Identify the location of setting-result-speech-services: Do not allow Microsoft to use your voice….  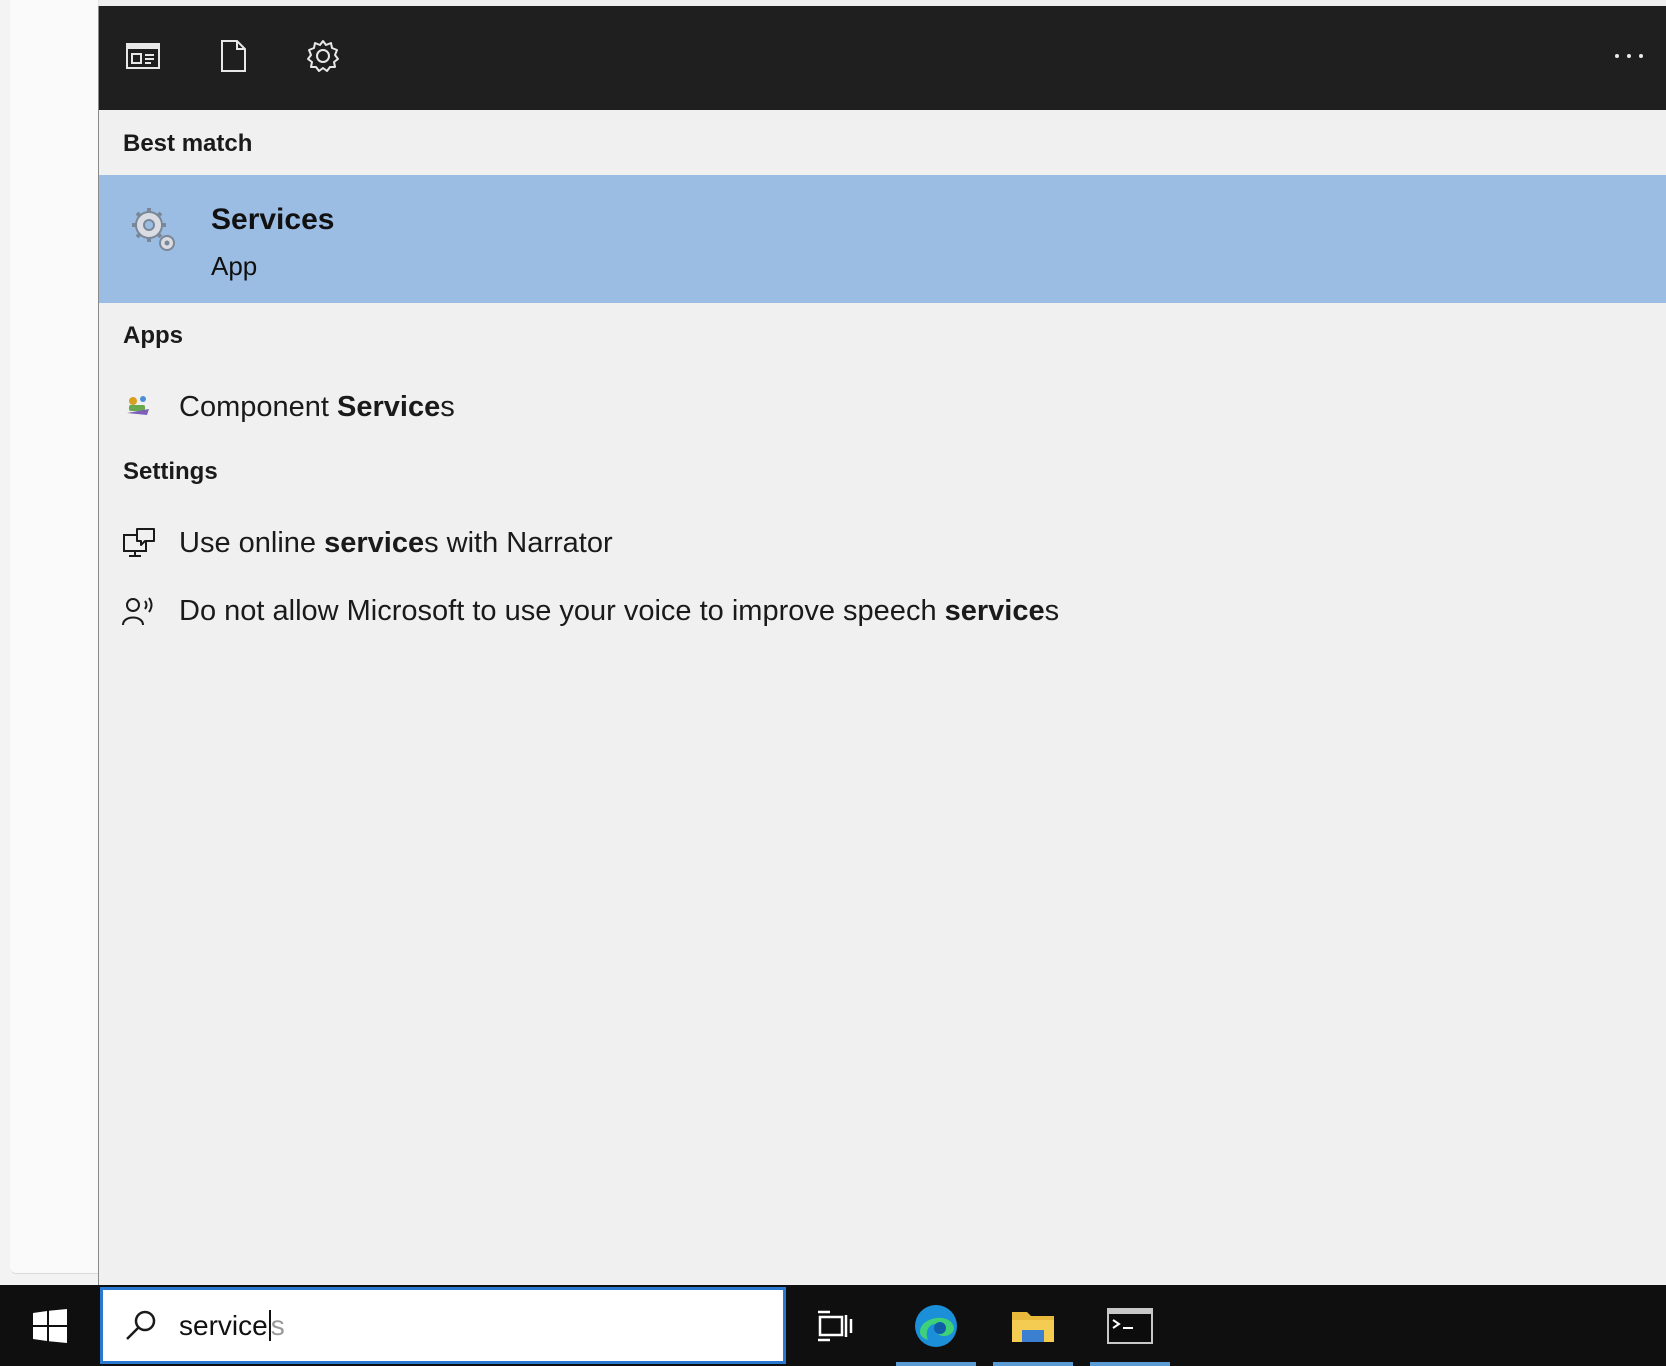
(882, 610).